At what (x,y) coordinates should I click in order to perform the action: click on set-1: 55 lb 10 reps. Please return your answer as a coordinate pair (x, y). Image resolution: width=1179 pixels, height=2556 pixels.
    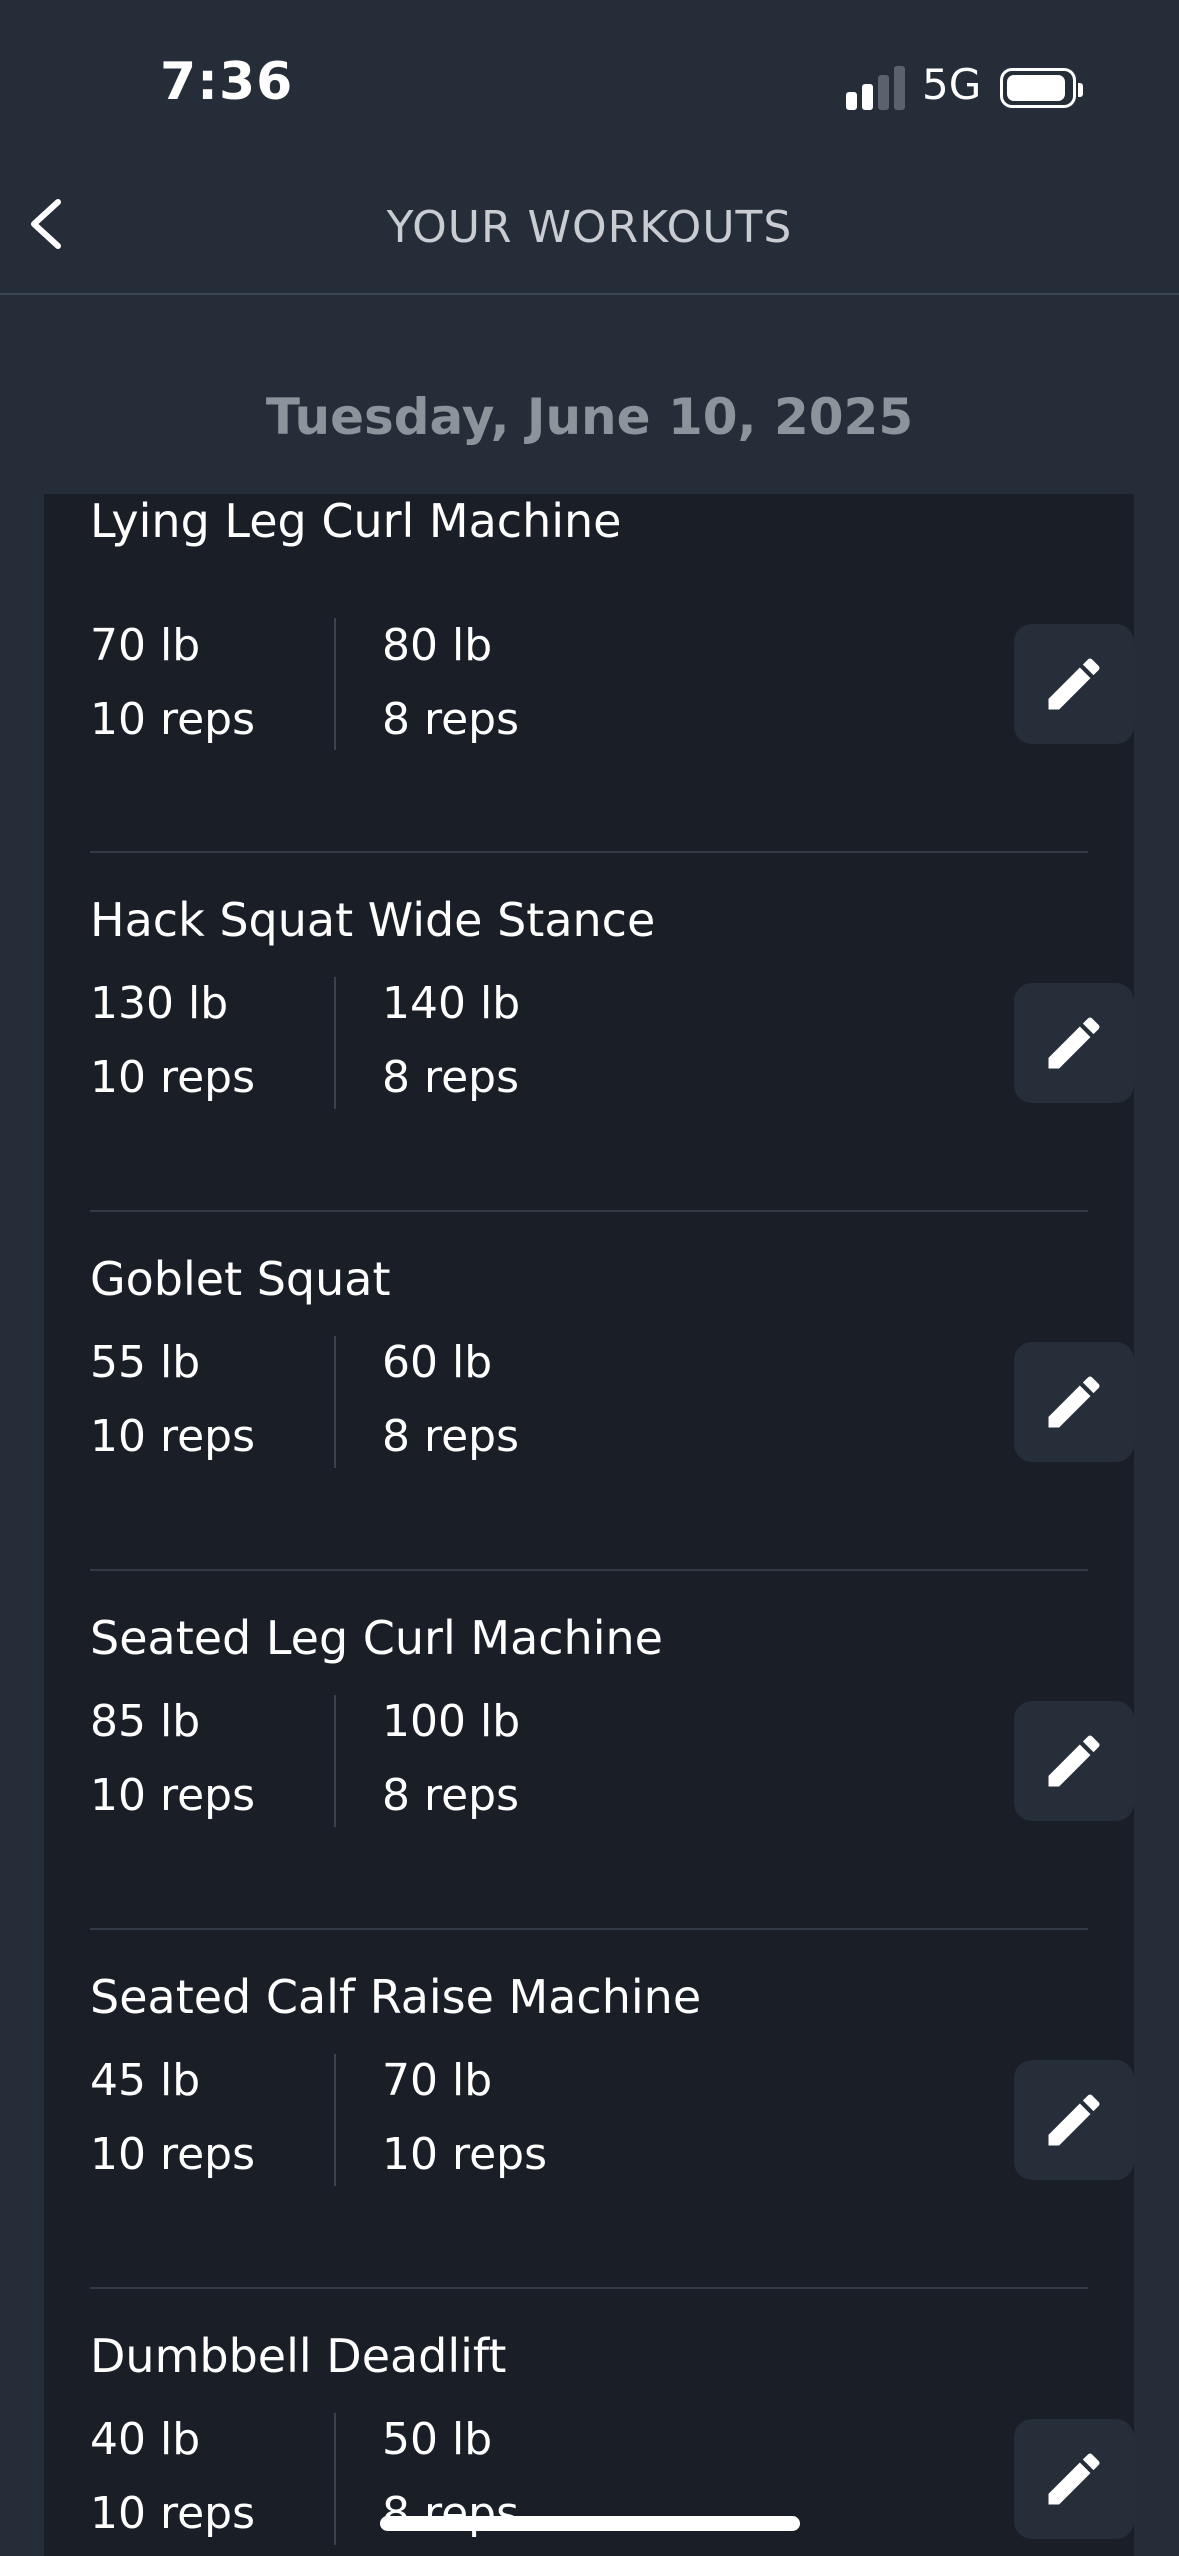
    Looking at the image, I should click on (172, 1400).